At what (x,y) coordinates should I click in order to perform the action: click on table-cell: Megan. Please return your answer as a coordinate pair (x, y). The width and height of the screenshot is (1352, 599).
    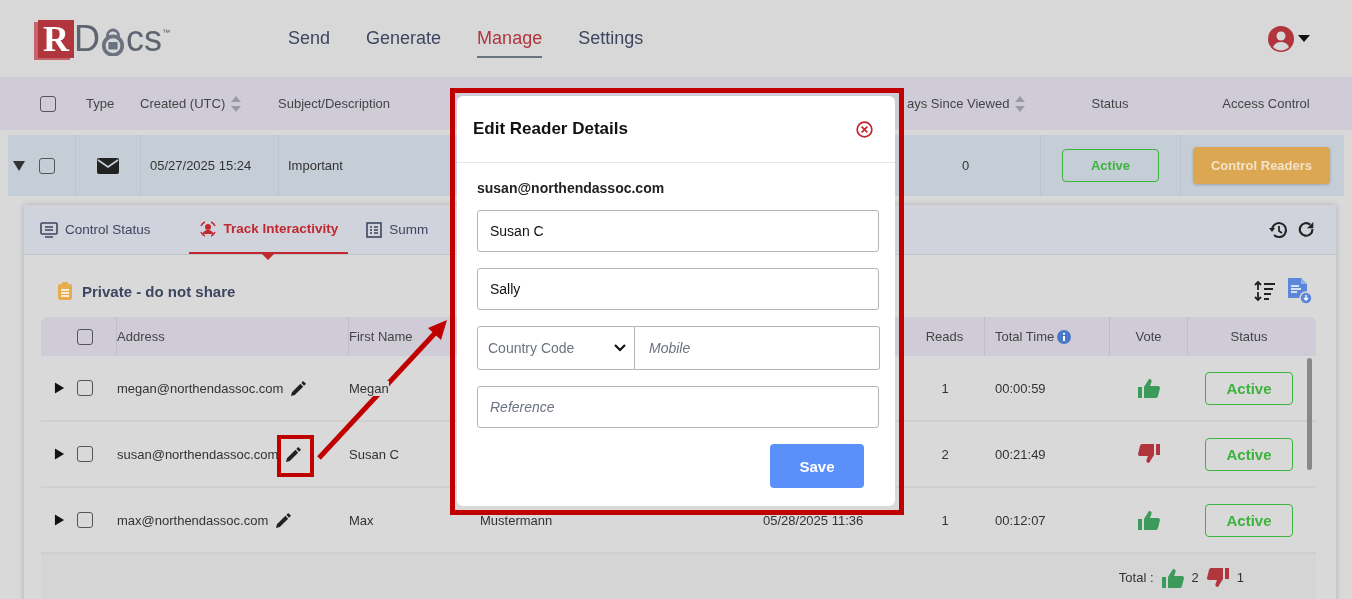
    Looking at the image, I should click on (369, 388).